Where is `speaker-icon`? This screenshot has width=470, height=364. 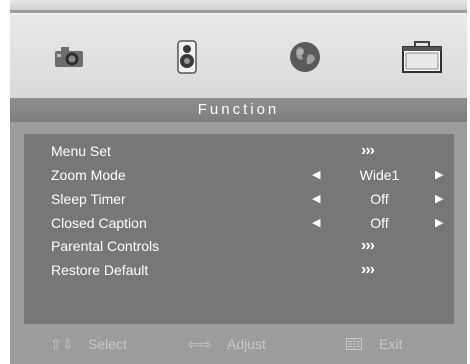
speaker-icon is located at coordinates (187, 56).